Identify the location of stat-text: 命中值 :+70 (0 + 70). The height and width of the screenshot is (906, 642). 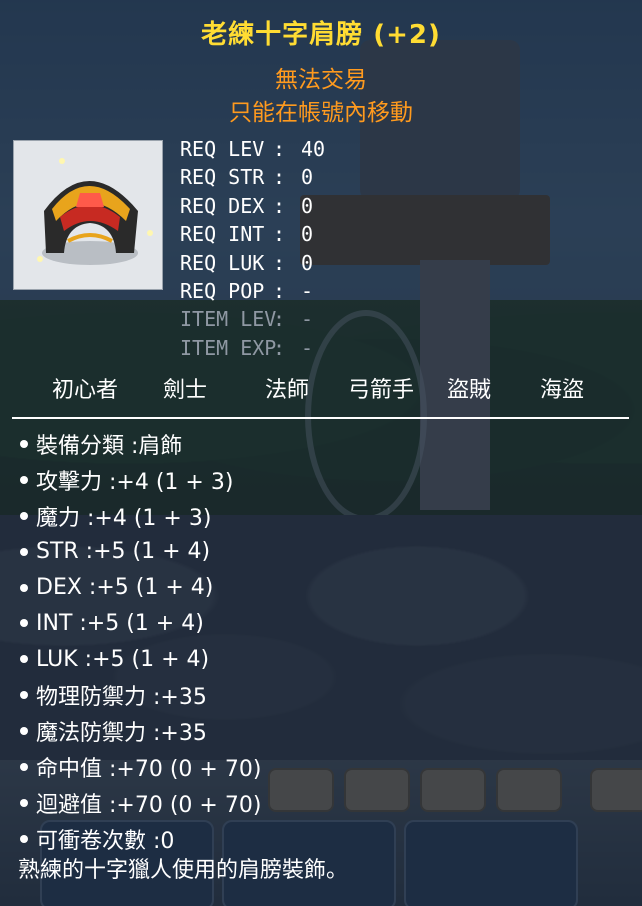
(149, 769).